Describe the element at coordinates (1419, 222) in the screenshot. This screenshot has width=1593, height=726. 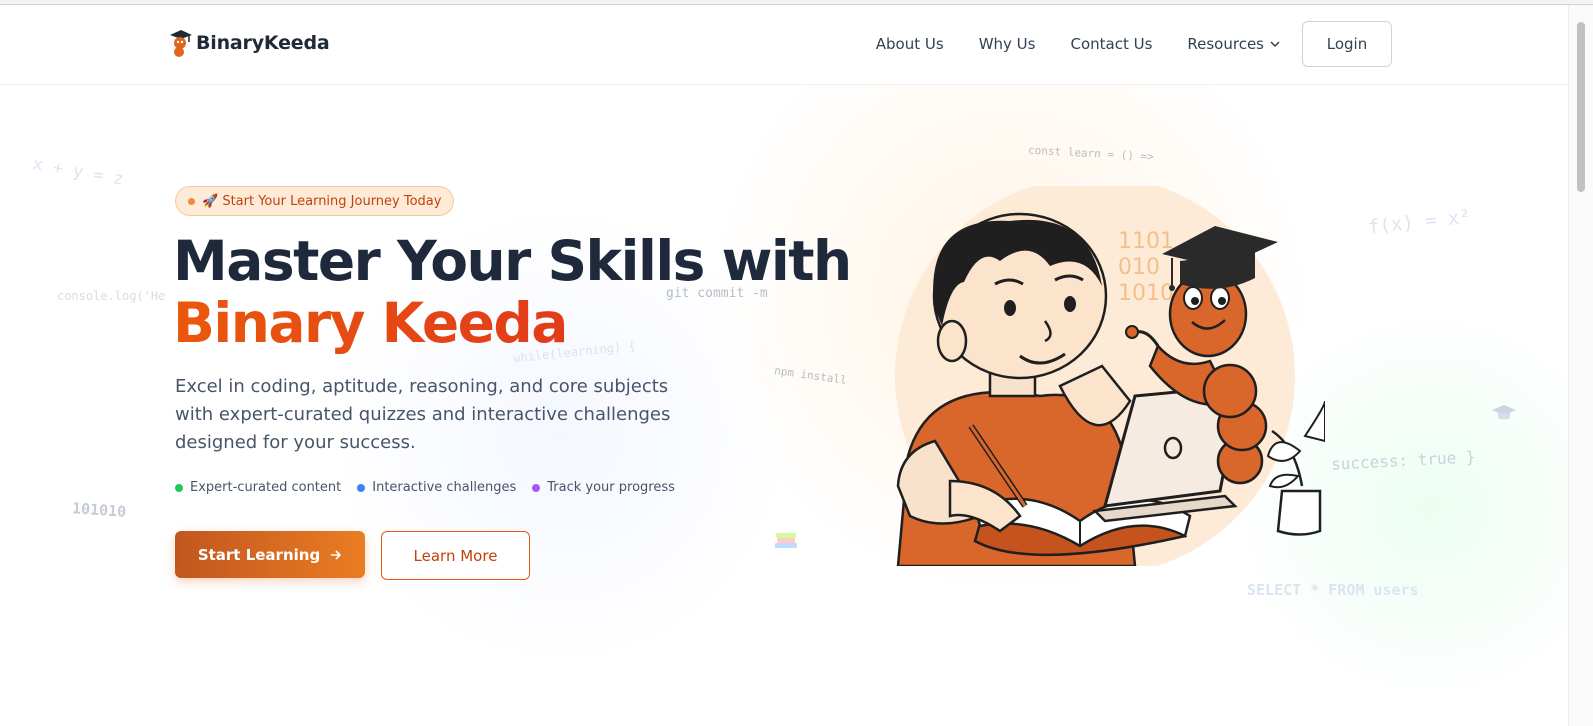
I see `deco-function-fx: f(x) = x²` at that location.